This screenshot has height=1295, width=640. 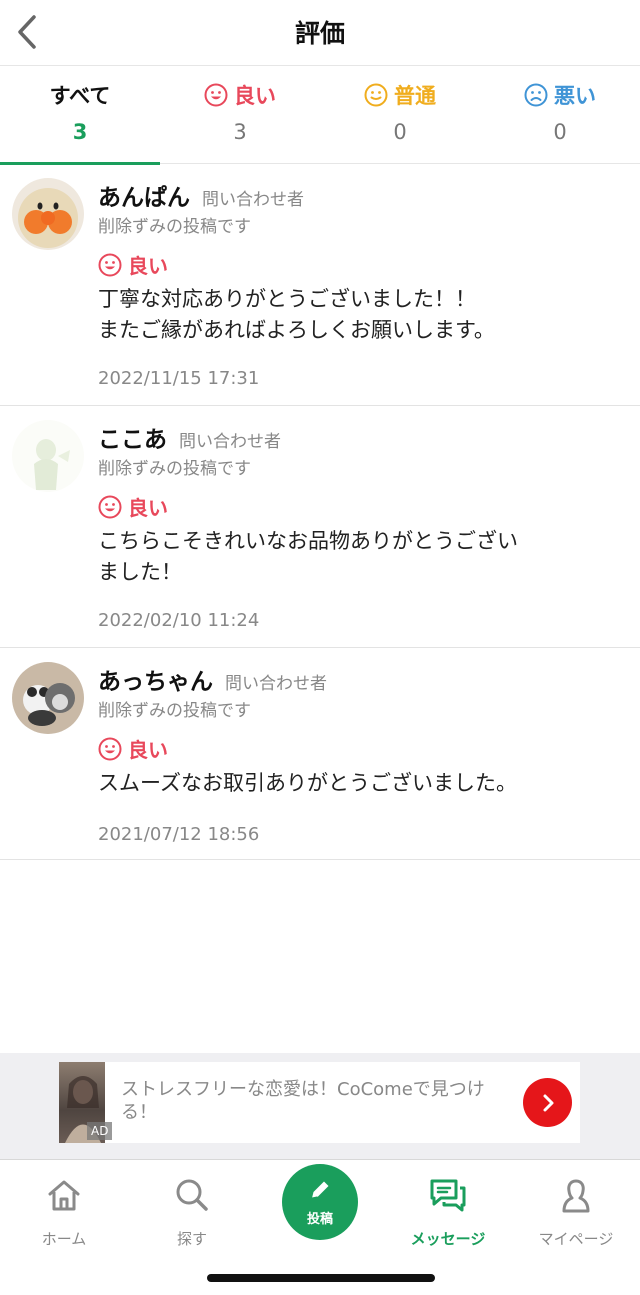 I want to click on tab-bad: 悪い 0, so click(x=560, y=115).